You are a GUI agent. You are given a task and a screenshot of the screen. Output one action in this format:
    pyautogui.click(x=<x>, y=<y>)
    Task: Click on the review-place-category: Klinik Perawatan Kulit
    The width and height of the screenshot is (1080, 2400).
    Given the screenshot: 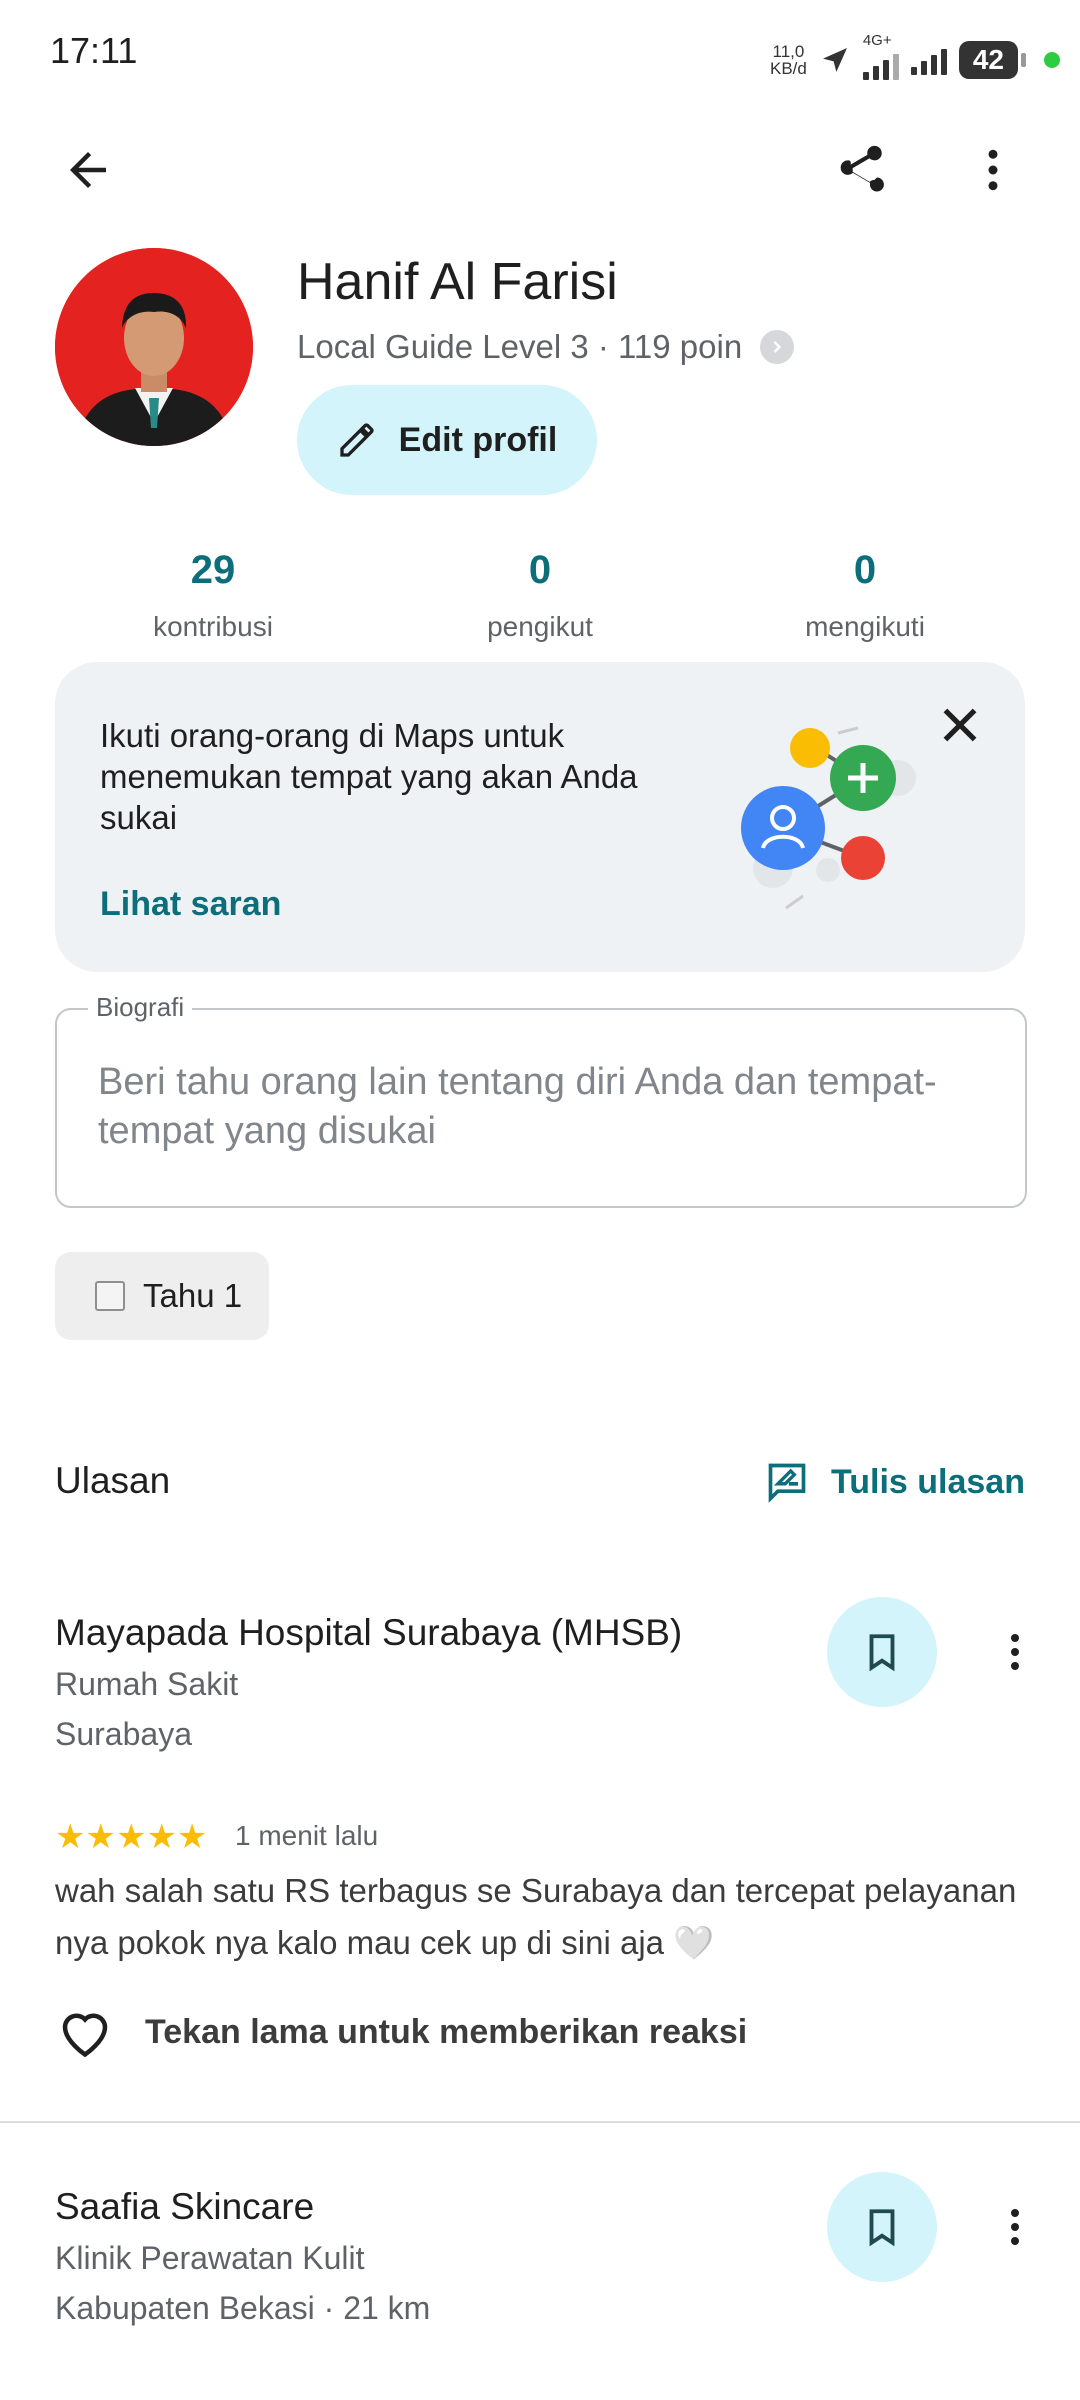 What is the action you would take?
    pyautogui.click(x=210, y=2258)
    